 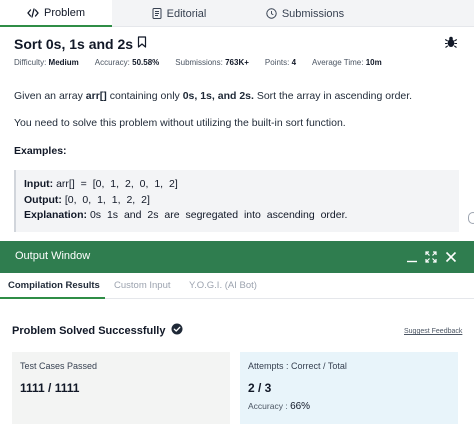 What do you see at coordinates (101, 184) in the screenshot?
I see `example-input: Input: arr[] = [0, 1, 2, 0, 1, 2]` at bounding box center [101, 184].